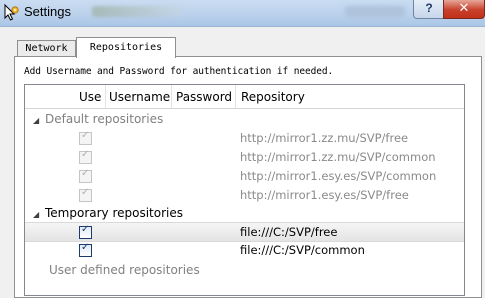 The width and height of the screenshot is (485, 298). I want to click on repository-url: file:///C:/SVP/common, so click(302, 250).